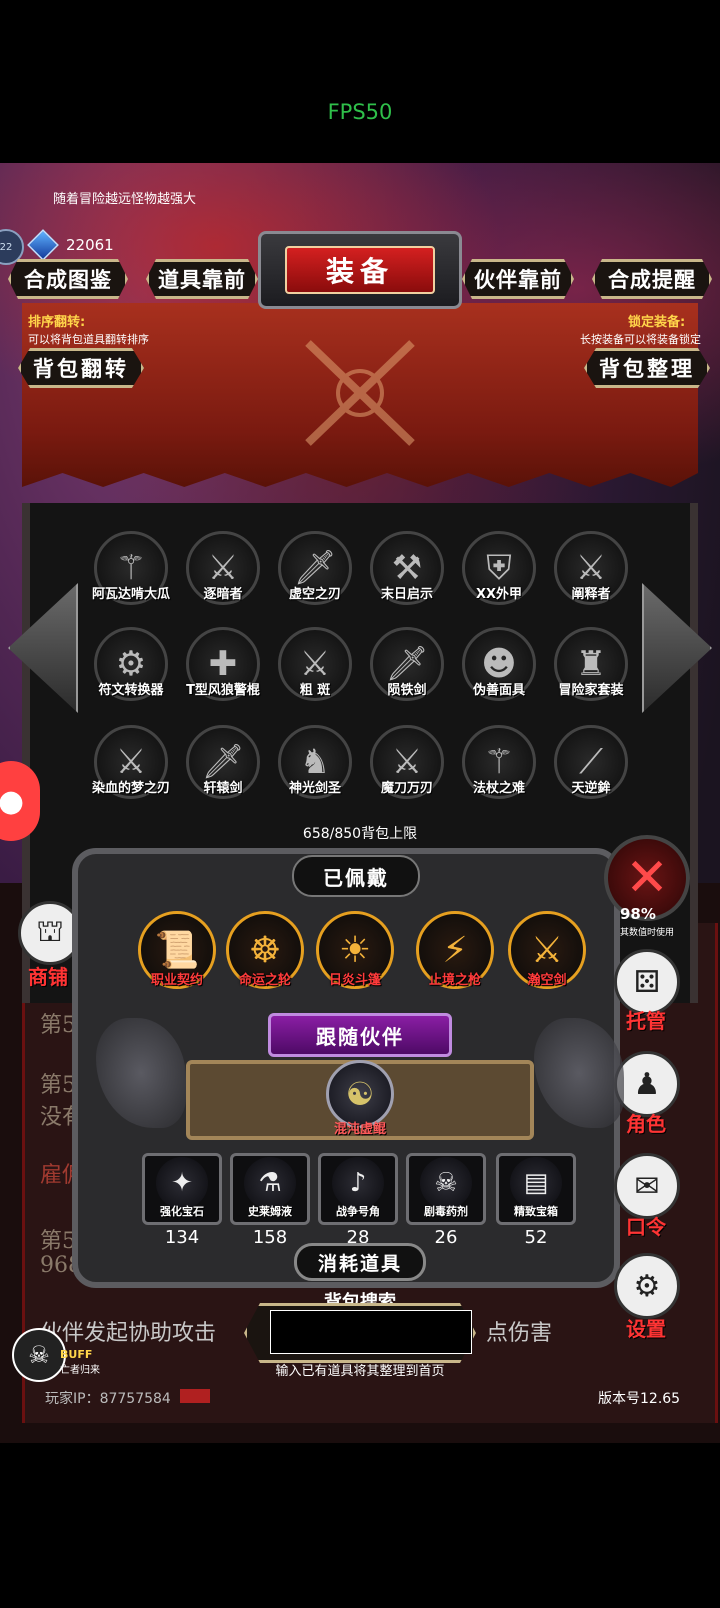 This screenshot has width=720, height=1608. What do you see at coordinates (223, 690) in the screenshot?
I see `bag-item-name: T型风狼警棍` at bounding box center [223, 690].